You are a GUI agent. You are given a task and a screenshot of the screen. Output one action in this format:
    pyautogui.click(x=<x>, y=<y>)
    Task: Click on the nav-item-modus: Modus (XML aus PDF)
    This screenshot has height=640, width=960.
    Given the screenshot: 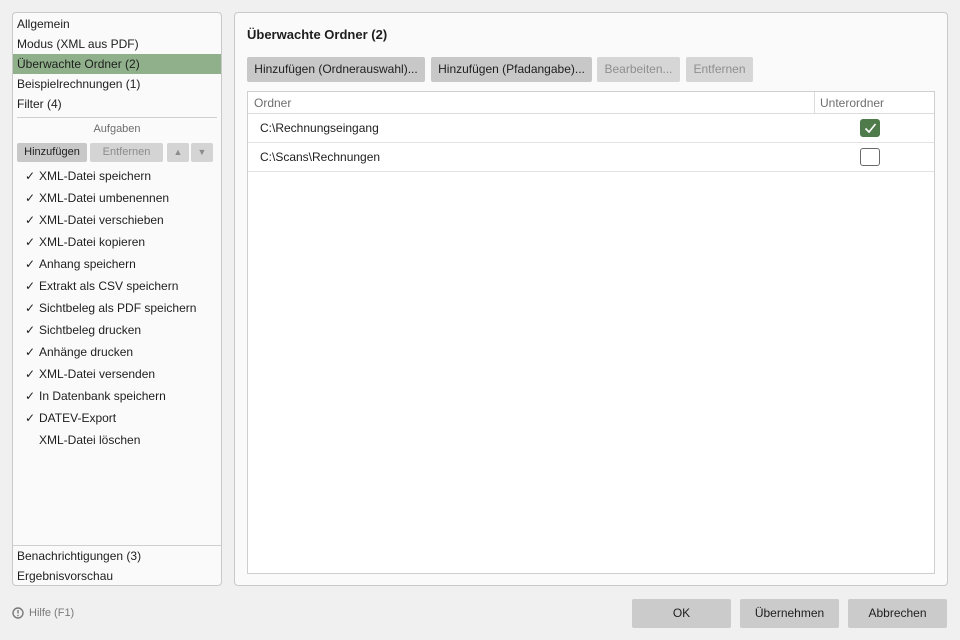 What is the action you would take?
    pyautogui.click(x=117, y=44)
    